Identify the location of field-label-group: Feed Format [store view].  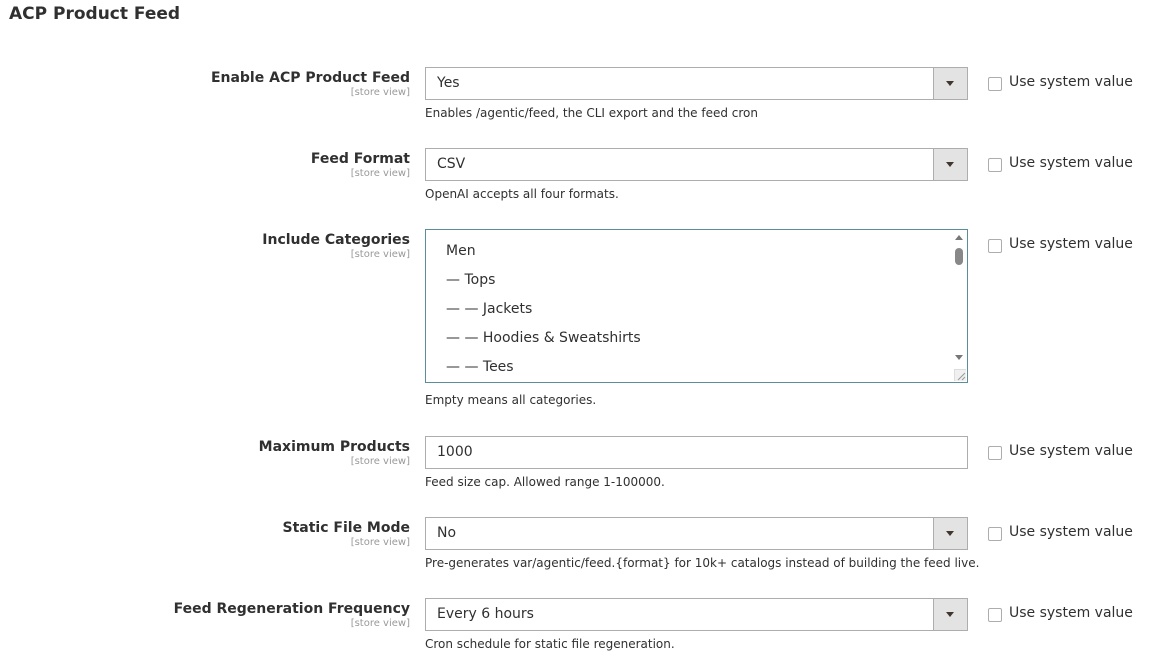
(230, 165).